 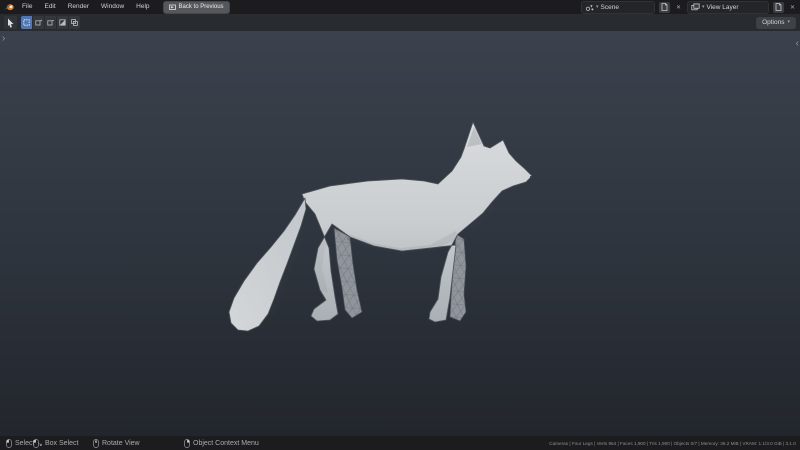 I want to click on select-mode-subtract-button, so click(x=50, y=22).